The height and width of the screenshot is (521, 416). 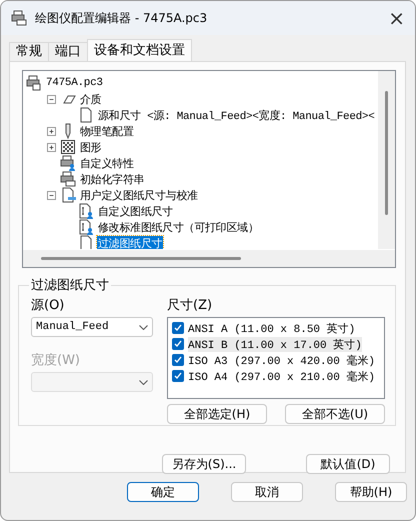 What do you see at coordinates (386, 160) in the screenshot?
I see `vertical-scrollbar` at bounding box center [386, 160].